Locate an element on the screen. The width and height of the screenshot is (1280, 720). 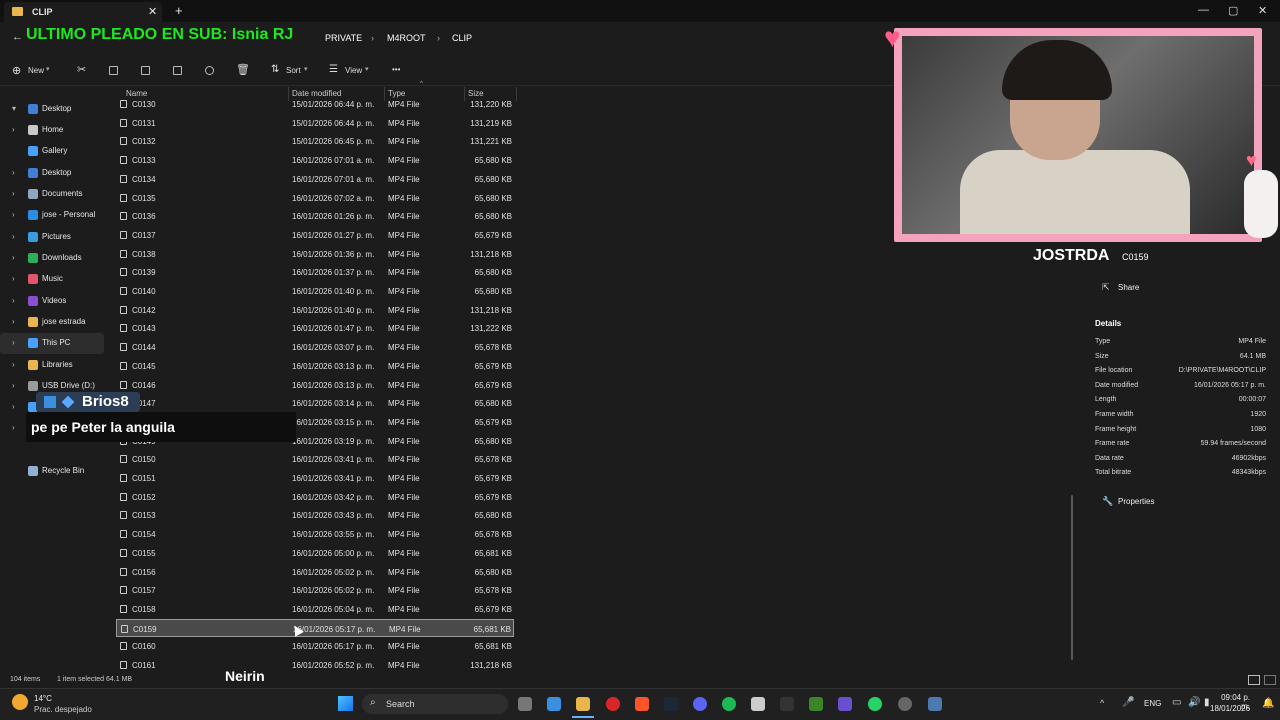
epic-games-icon is located at coordinates (787, 704).